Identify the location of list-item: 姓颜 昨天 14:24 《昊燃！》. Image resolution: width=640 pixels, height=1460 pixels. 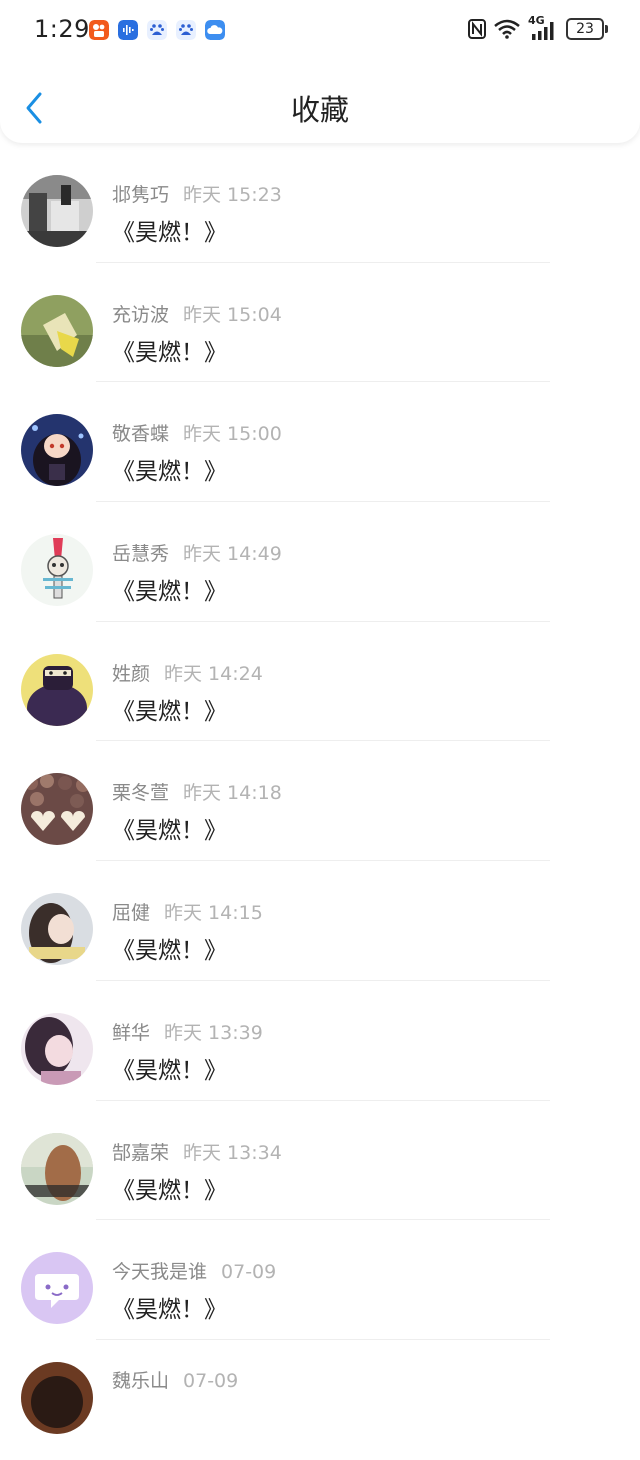
(320, 682).